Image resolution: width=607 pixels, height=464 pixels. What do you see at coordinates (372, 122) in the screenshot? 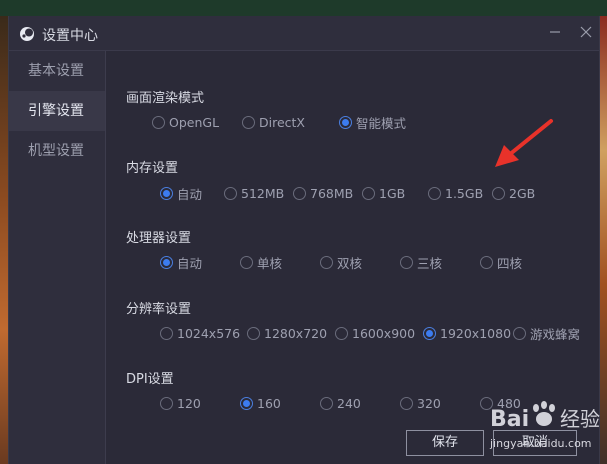
I see `render-option-smart: 智能模式` at bounding box center [372, 122].